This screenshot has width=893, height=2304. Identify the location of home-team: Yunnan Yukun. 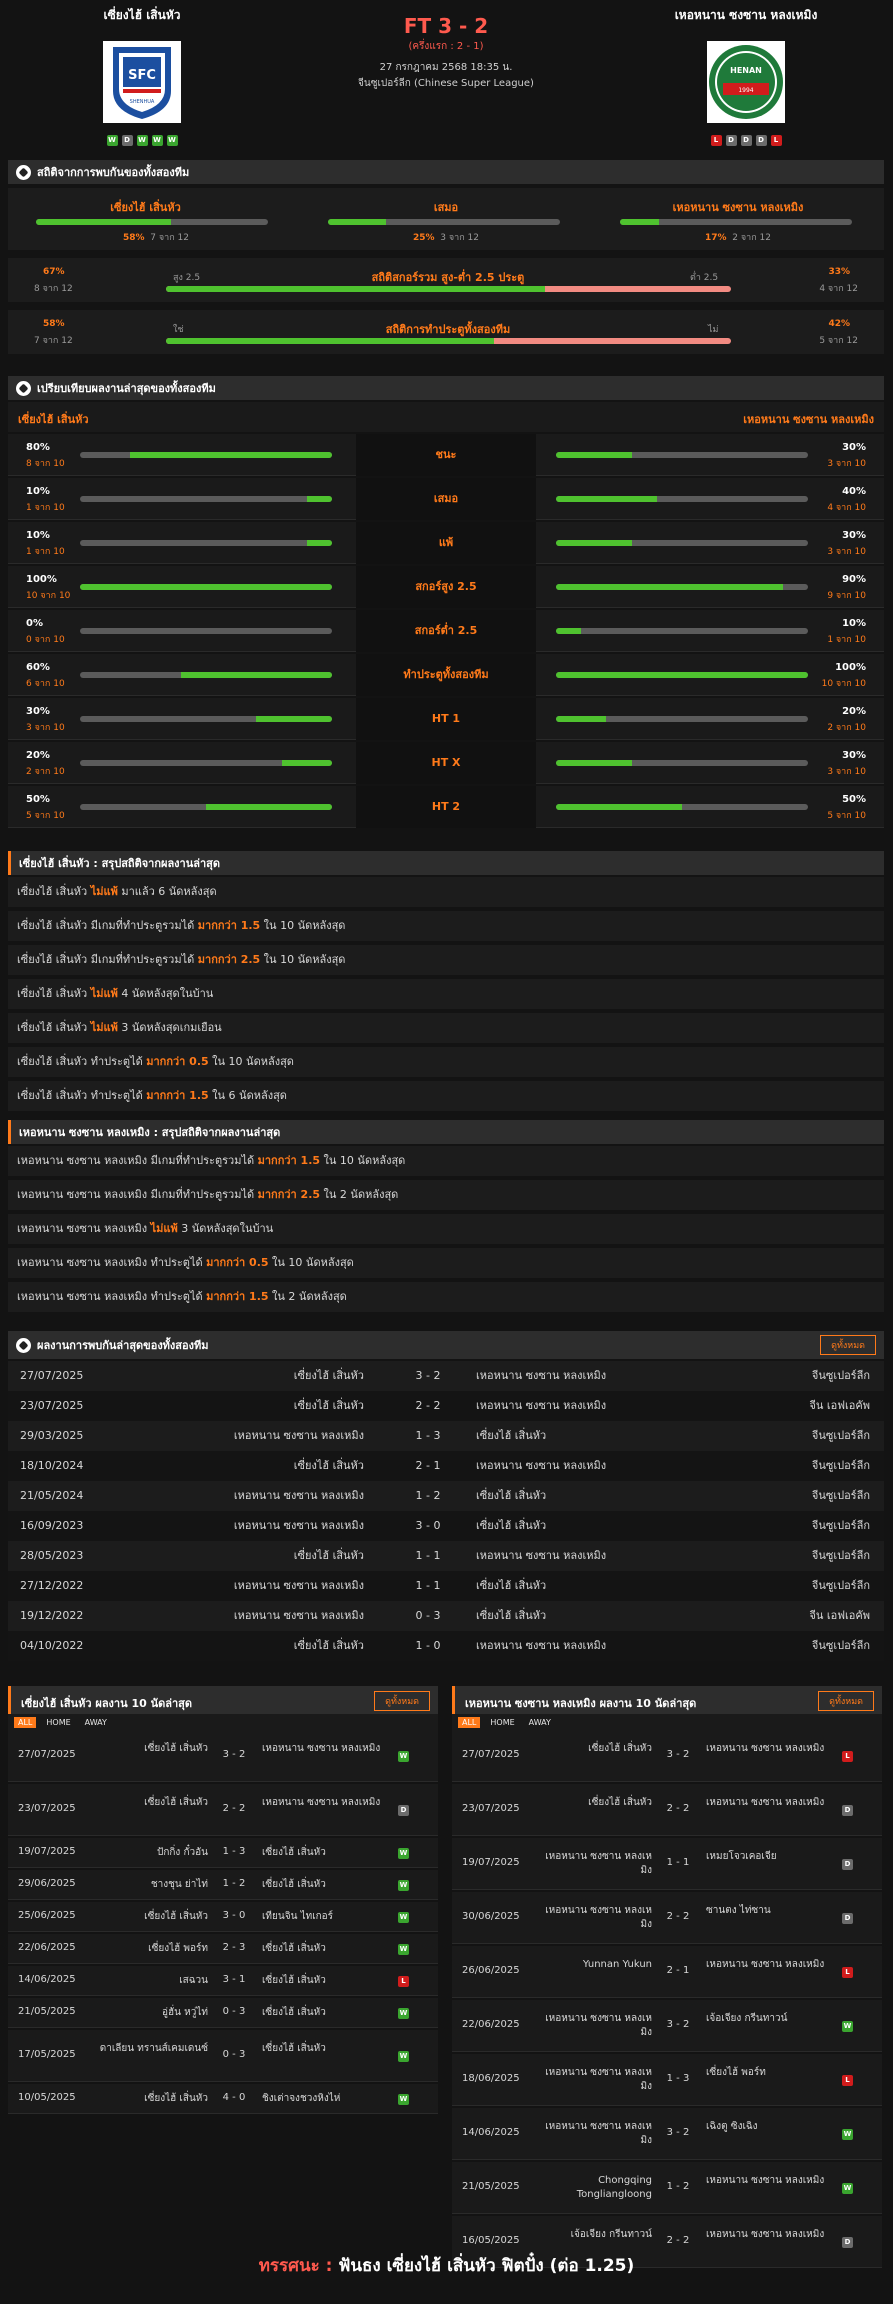
(597, 1965).